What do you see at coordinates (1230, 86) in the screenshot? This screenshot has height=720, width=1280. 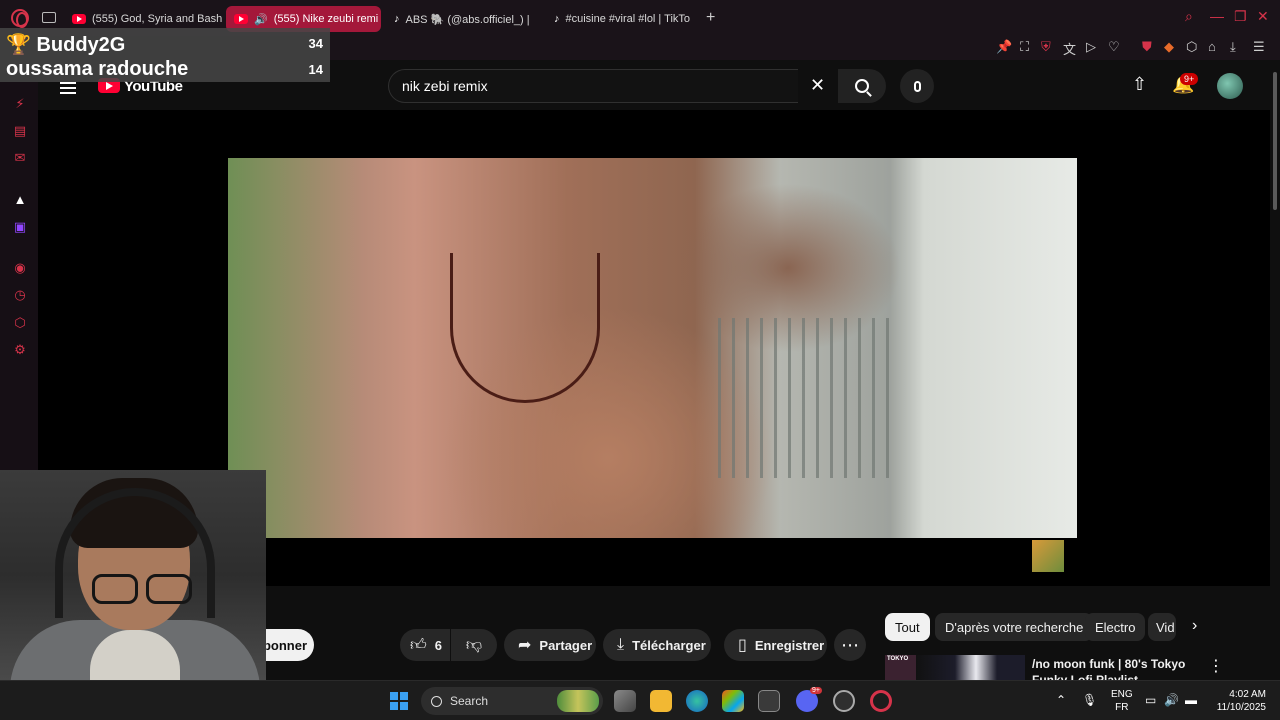 I see `account-avatar` at bounding box center [1230, 86].